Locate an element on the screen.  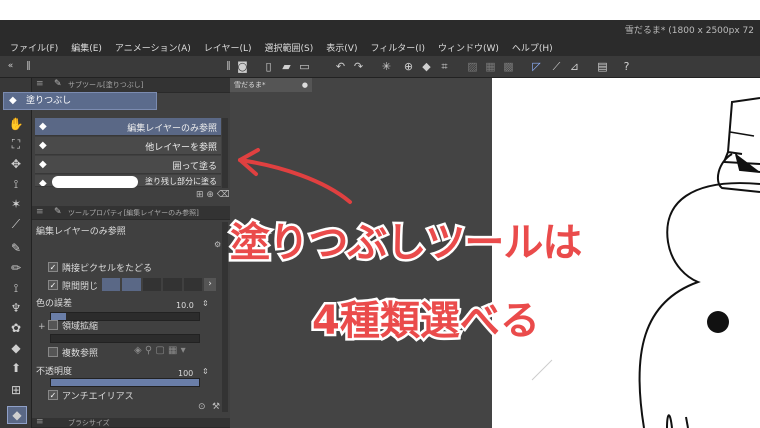
subtool-item: ◆ 囲って塗る is located at coordinates (128, 165).